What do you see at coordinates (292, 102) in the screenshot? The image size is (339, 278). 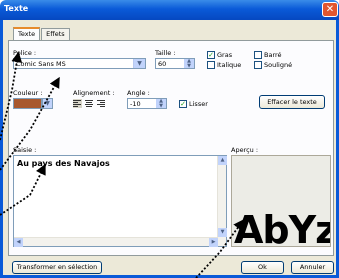 I see `clear-text-button: Effacer le texte` at bounding box center [292, 102].